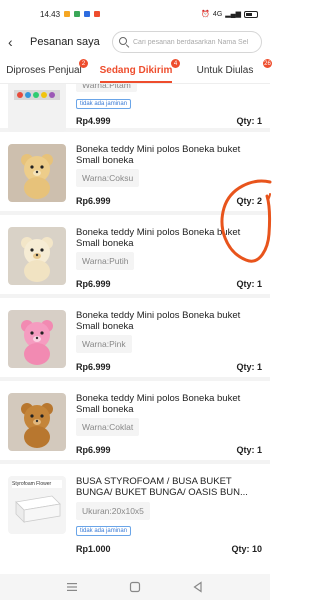  I want to click on variant-label: Warna:Coksu, so click(108, 178).